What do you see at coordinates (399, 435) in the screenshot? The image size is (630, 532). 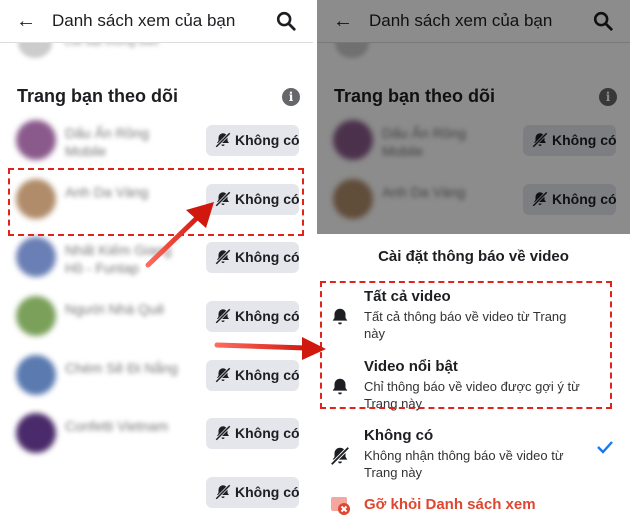 I see `option-title: Không có` at bounding box center [399, 435].